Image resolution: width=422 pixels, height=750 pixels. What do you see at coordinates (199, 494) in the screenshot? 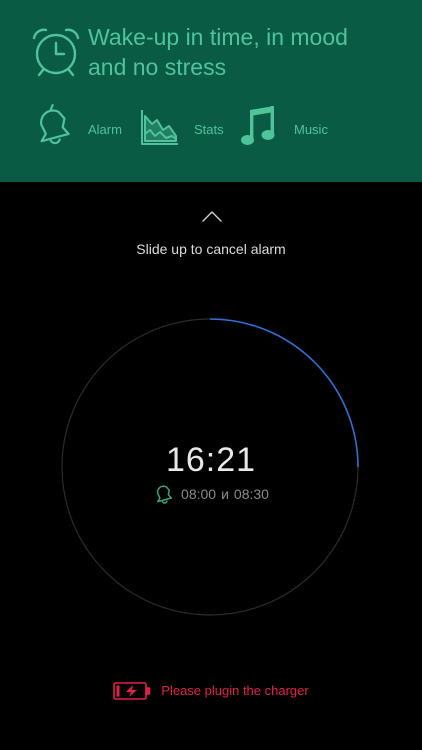
I see `alarm-start-time: 08:00` at bounding box center [199, 494].